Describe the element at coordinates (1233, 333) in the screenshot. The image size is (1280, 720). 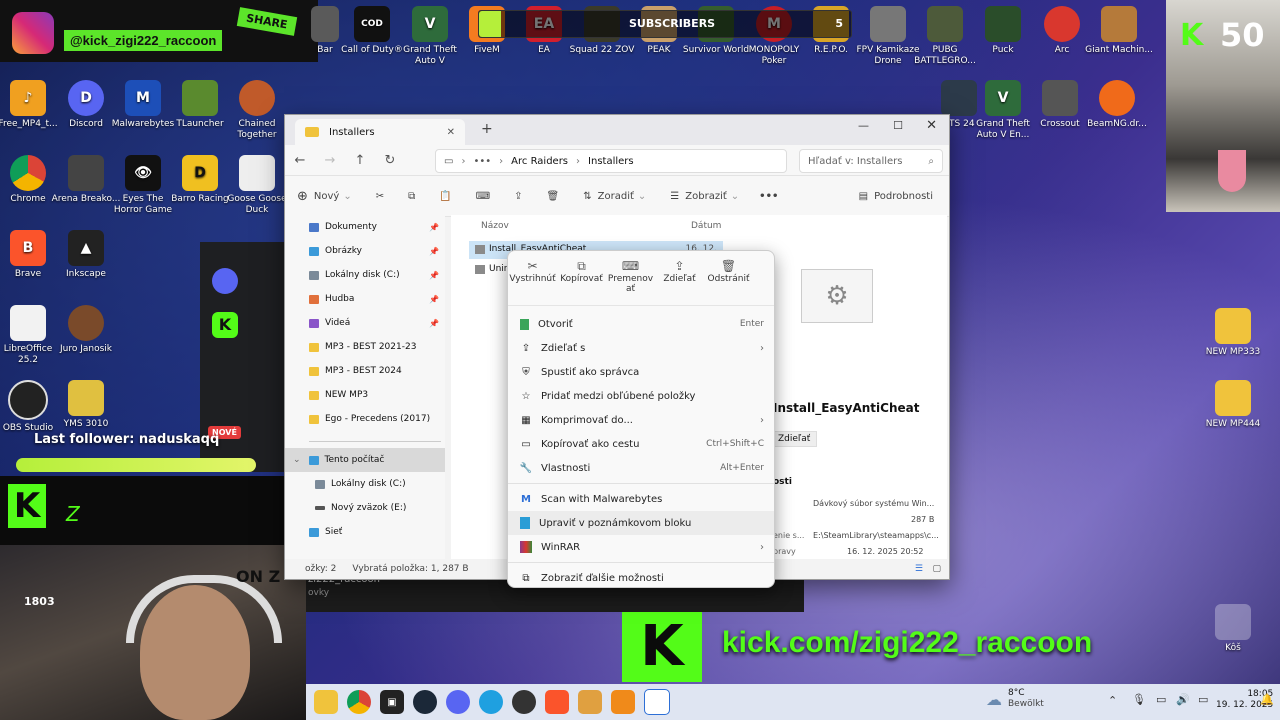
I see `desktop-icon-new-mp333: NEW MP333` at that location.